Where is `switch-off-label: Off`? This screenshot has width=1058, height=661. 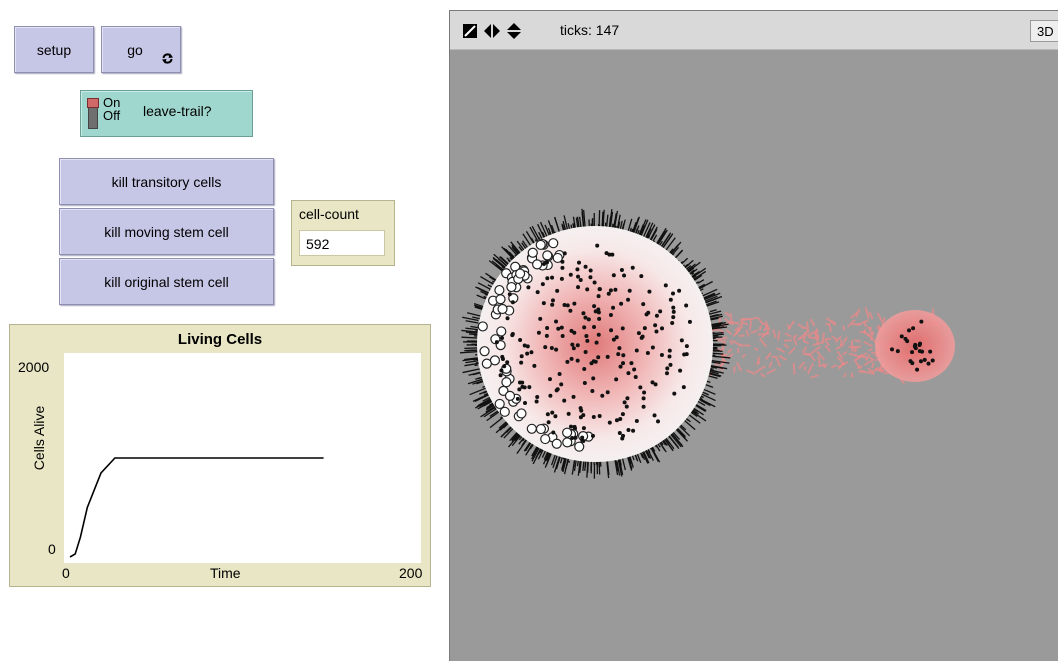
switch-off-label: Off is located at coordinates (111, 115).